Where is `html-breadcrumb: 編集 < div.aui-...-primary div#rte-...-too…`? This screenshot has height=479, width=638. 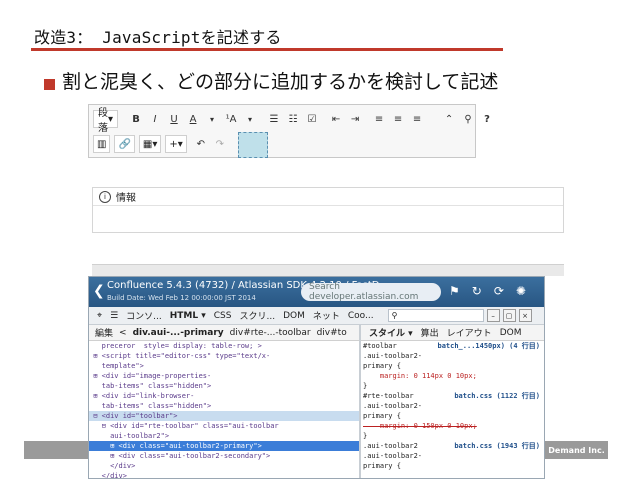
html-breadcrumb: 編集 < div.aui-...-primary div#rte-...-too… is located at coordinates (224, 333).